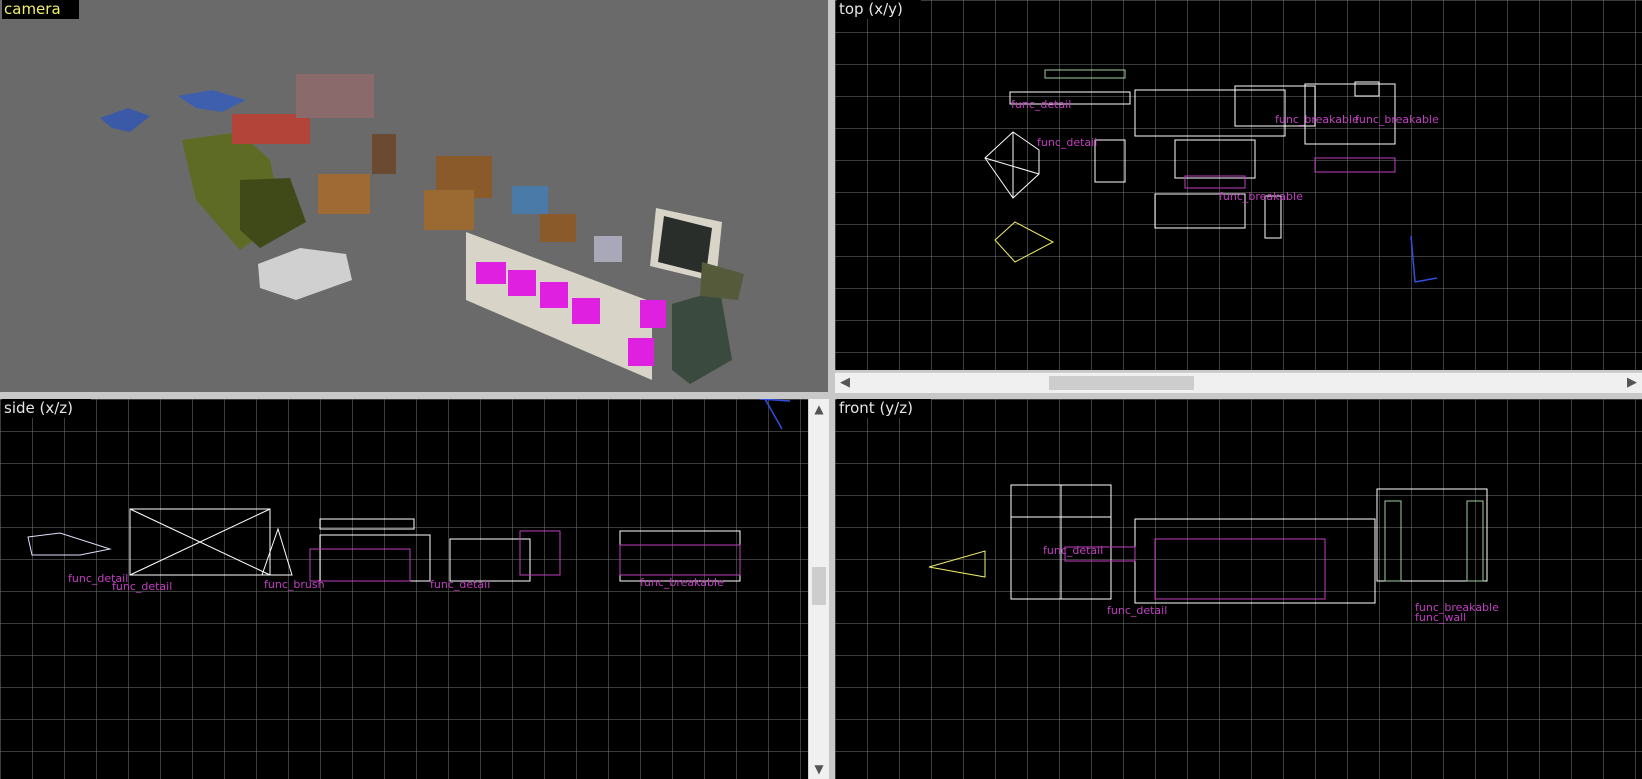 The width and height of the screenshot is (1642, 779). What do you see at coordinates (819, 769) in the screenshot?
I see `scroll-down-icon: ▼` at bounding box center [819, 769].